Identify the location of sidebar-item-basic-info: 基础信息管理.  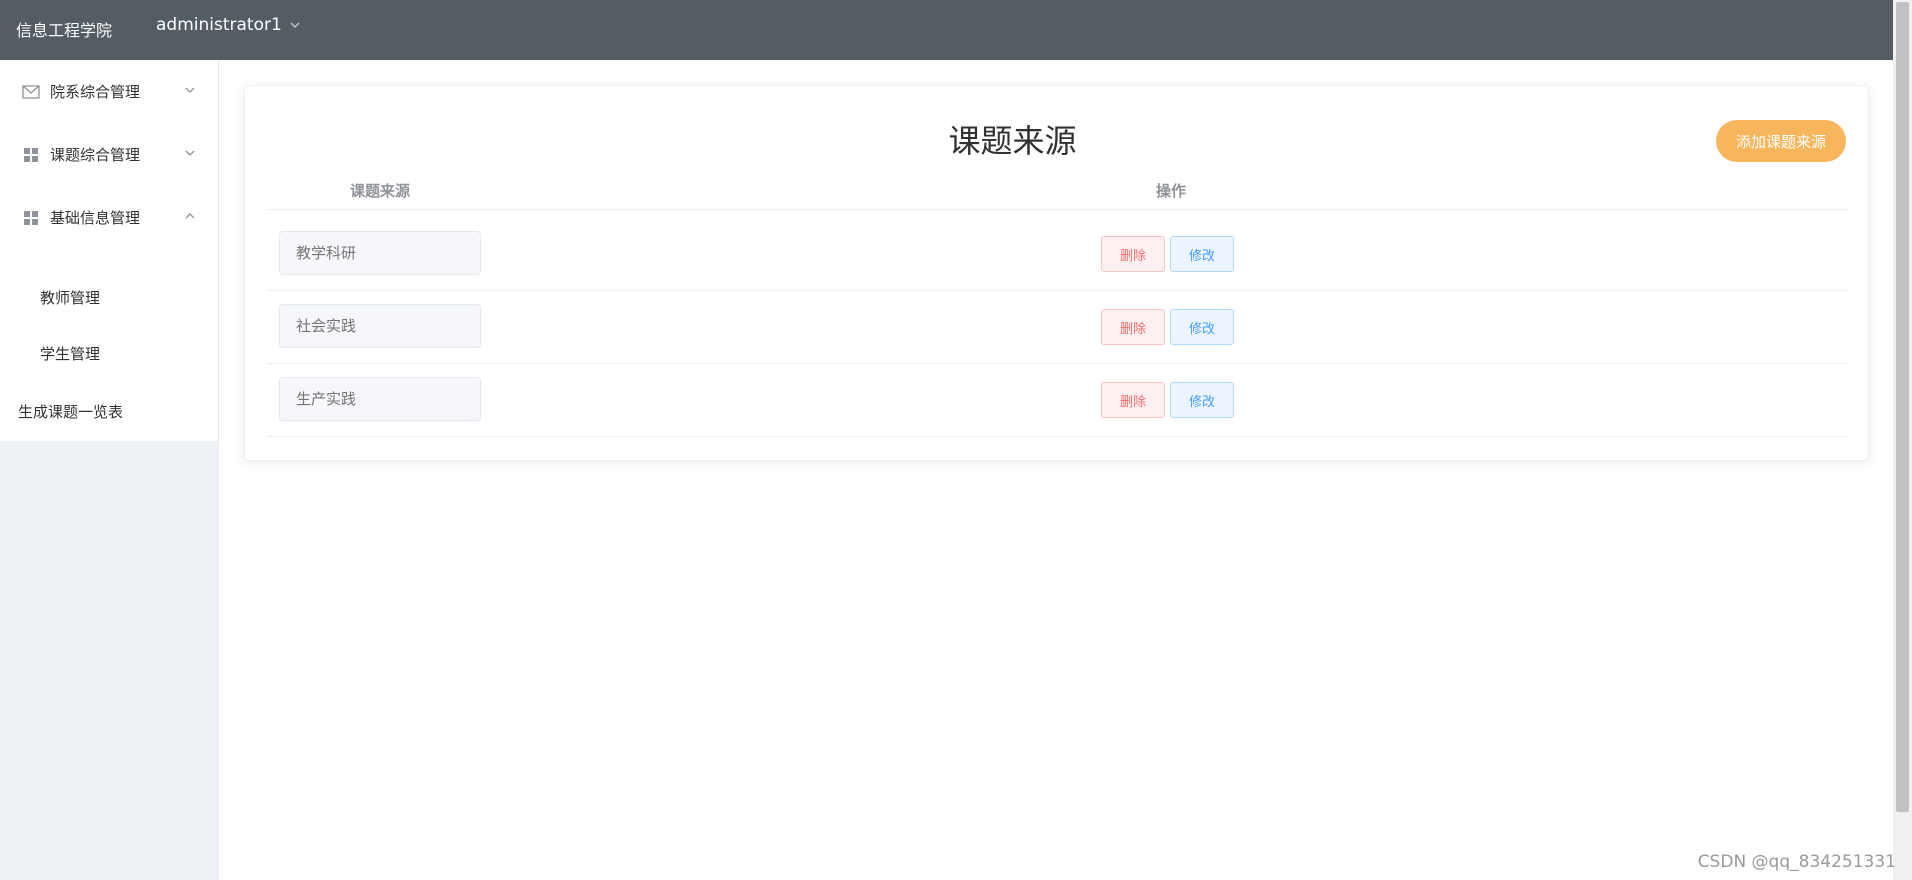
(109, 217).